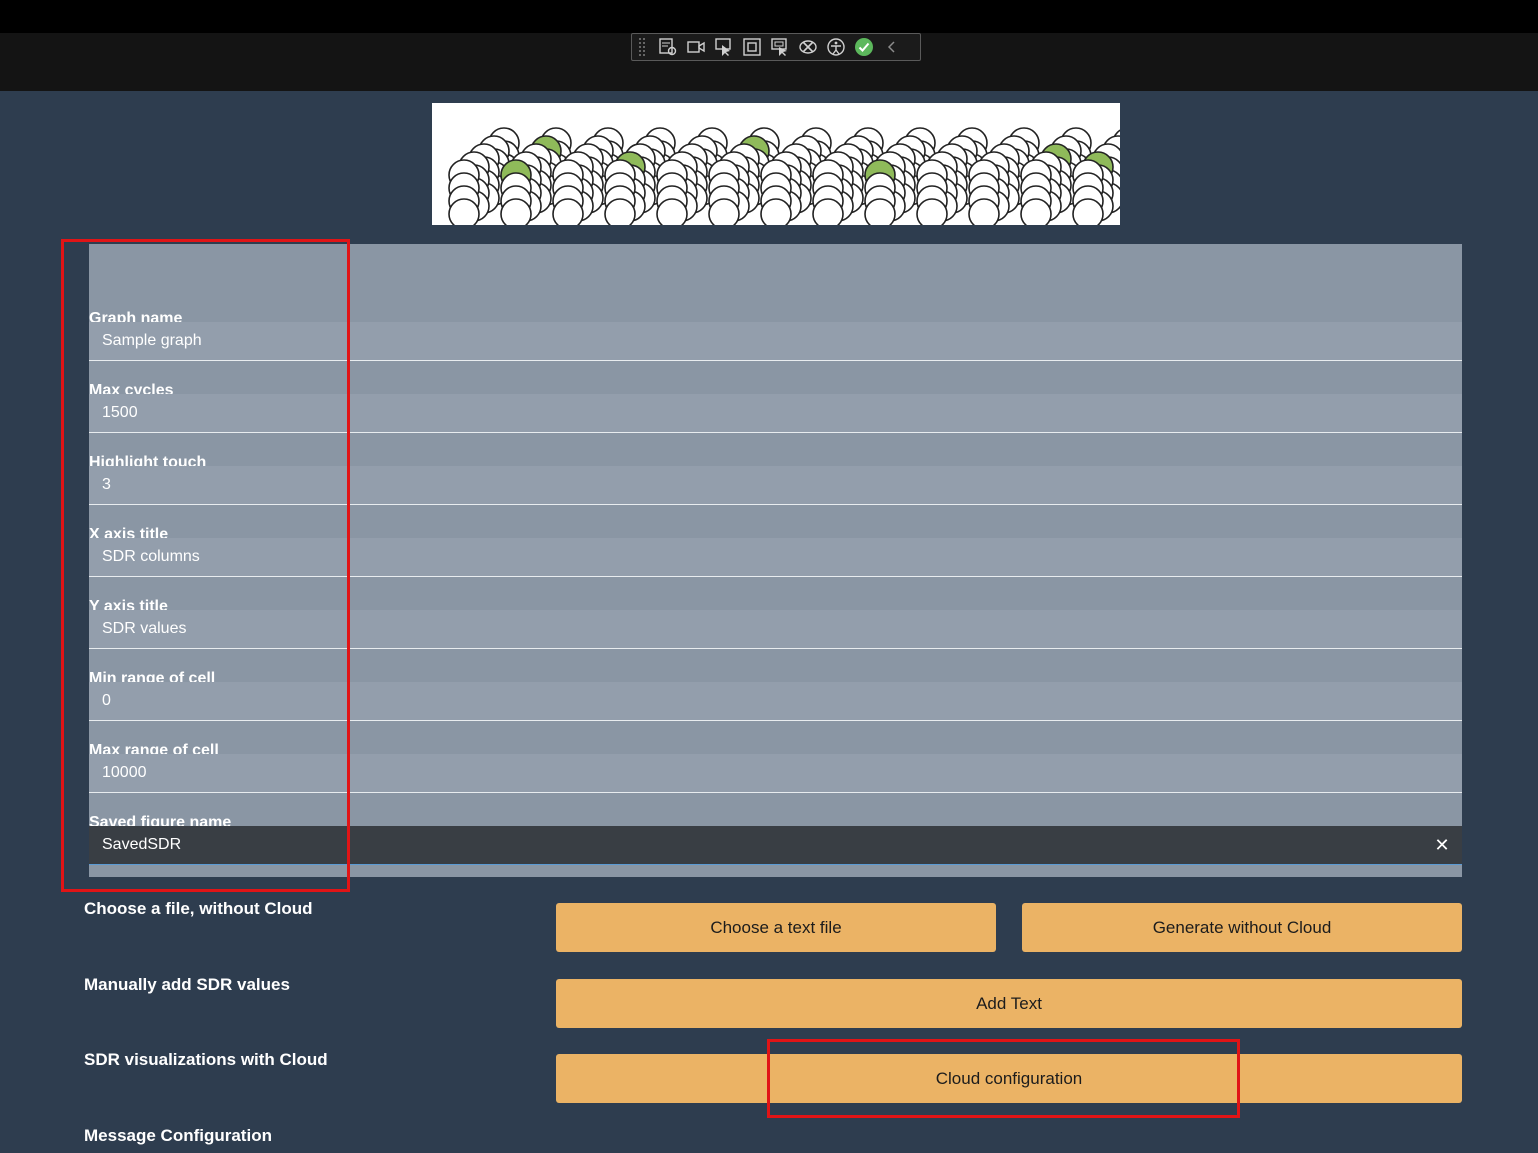 This screenshot has width=1538, height=1153. I want to click on live-visual-tree-icon, so click(668, 47).